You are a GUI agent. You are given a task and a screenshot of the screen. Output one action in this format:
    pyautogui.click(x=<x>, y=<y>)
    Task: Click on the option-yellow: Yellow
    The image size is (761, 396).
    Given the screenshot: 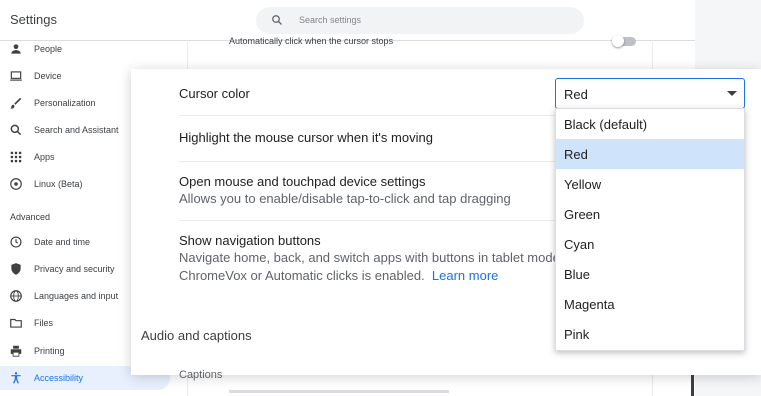 What is the action you would take?
    pyautogui.click(x=650, y=184)
    